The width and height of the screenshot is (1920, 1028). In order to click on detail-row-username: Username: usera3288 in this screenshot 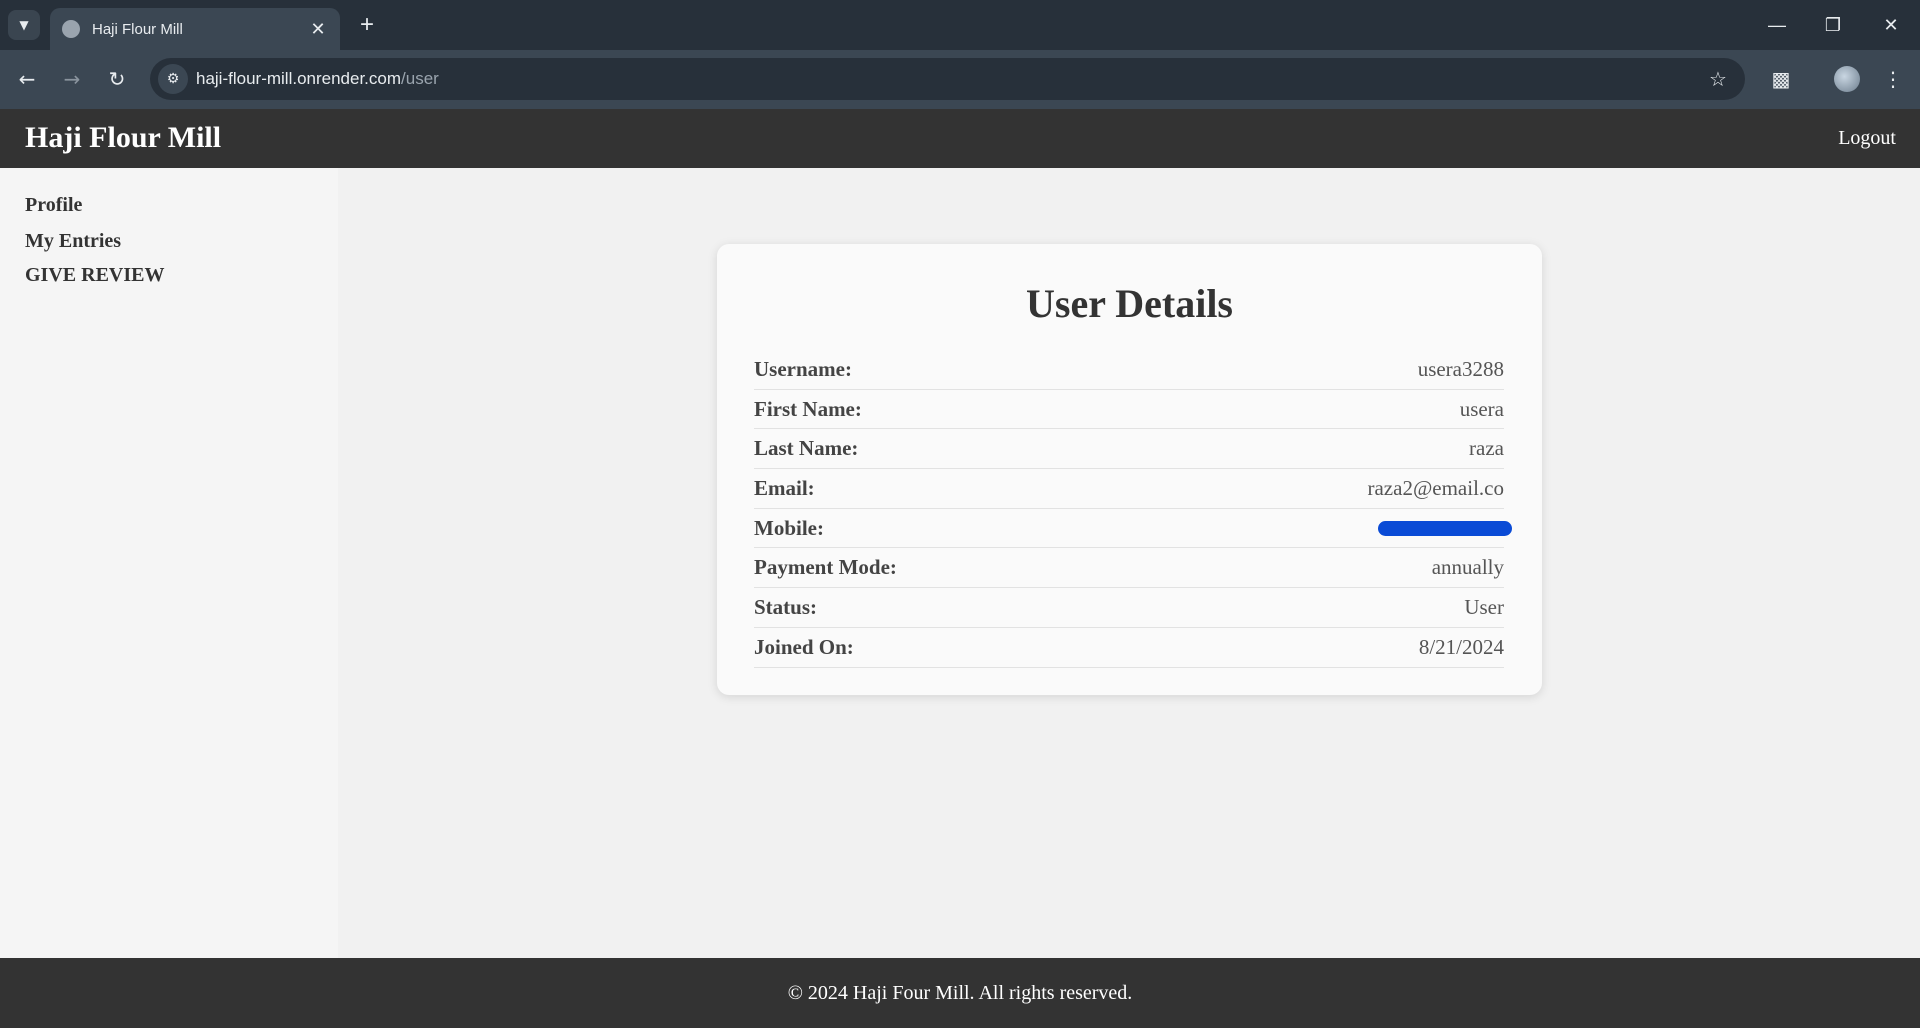, I will do `click(1129, 370)`.